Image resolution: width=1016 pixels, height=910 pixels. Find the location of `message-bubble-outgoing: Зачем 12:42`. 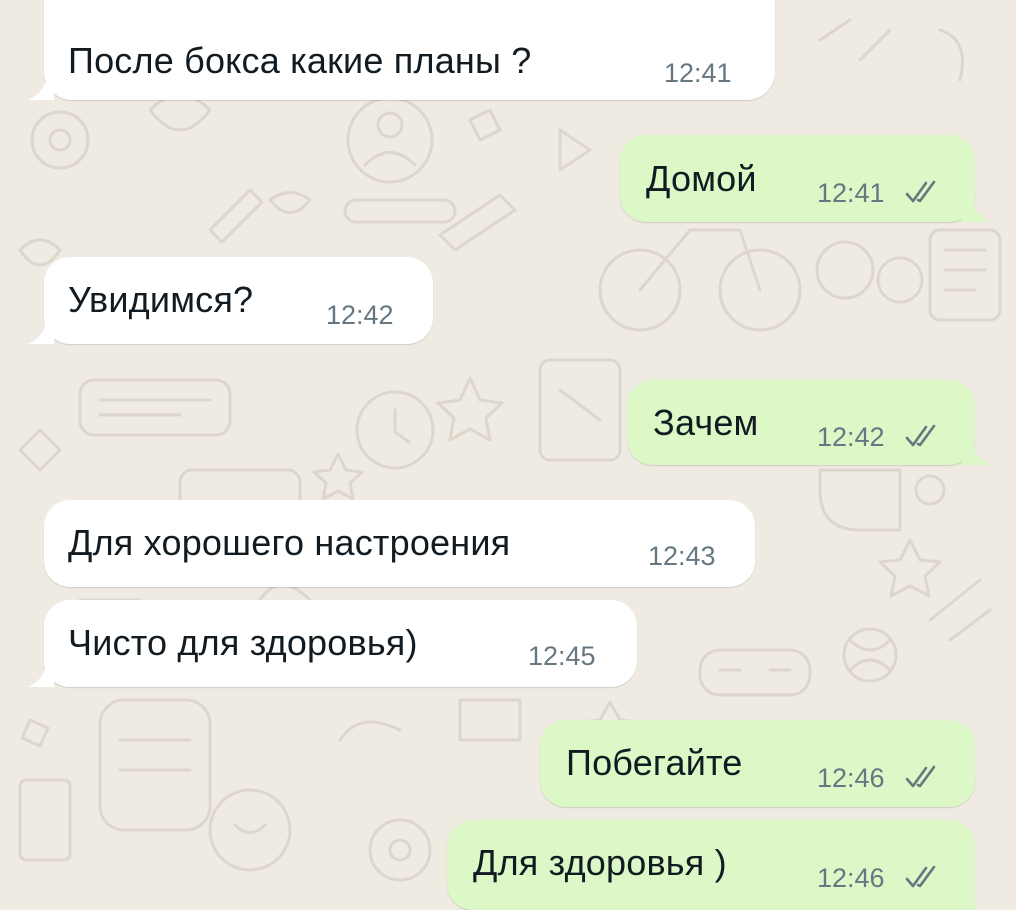

message-bubble-outgoing: Зачем 12:42 is located at coordinates (801, 422).